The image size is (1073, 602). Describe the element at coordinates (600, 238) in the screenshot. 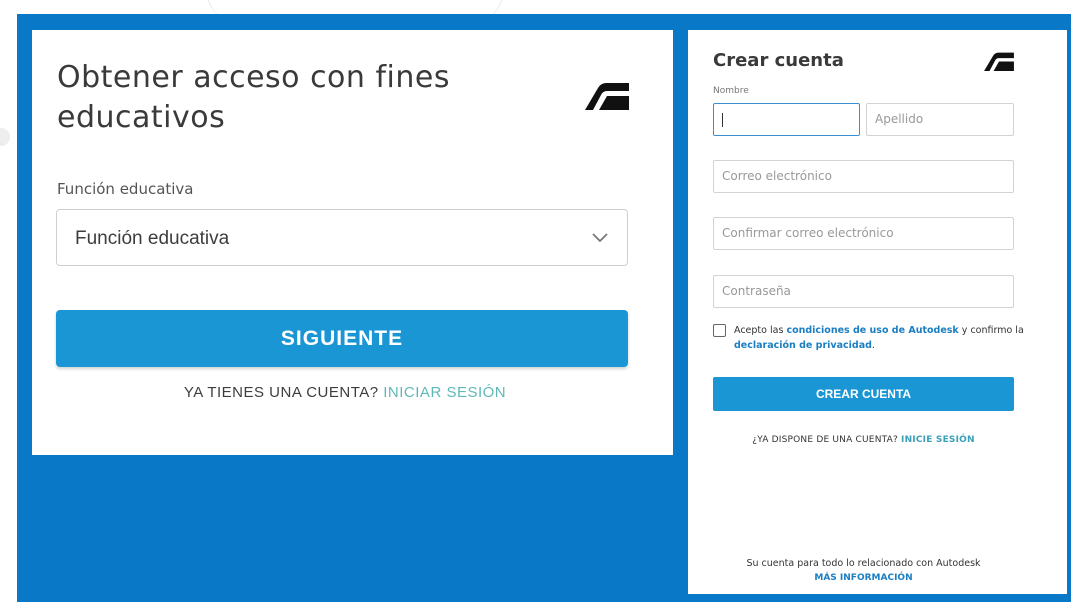

I see `chevron-down-icon` at that location.